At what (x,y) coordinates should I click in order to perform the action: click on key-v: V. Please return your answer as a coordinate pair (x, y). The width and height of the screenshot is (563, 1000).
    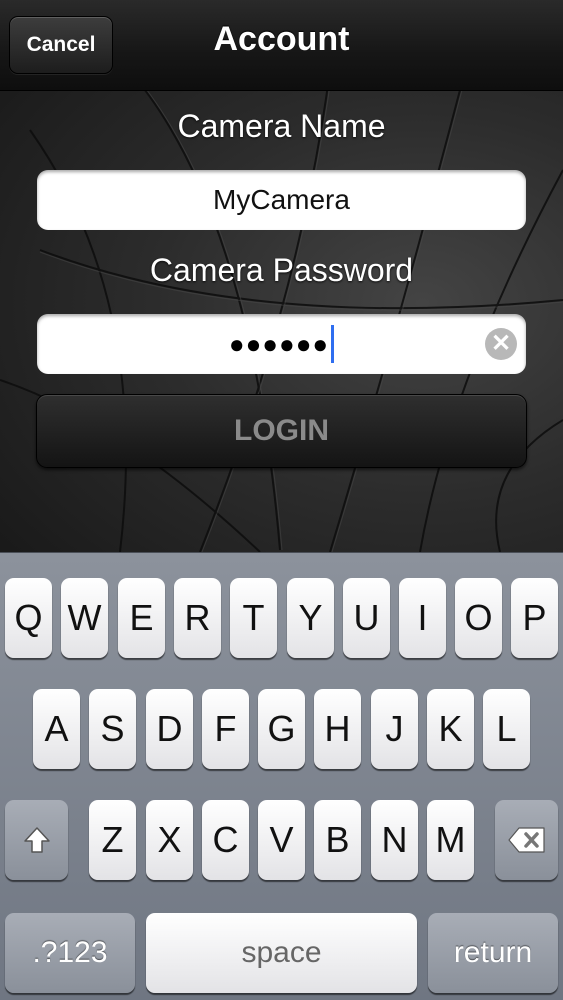
    Looking at the image, I should click on (281, 840).